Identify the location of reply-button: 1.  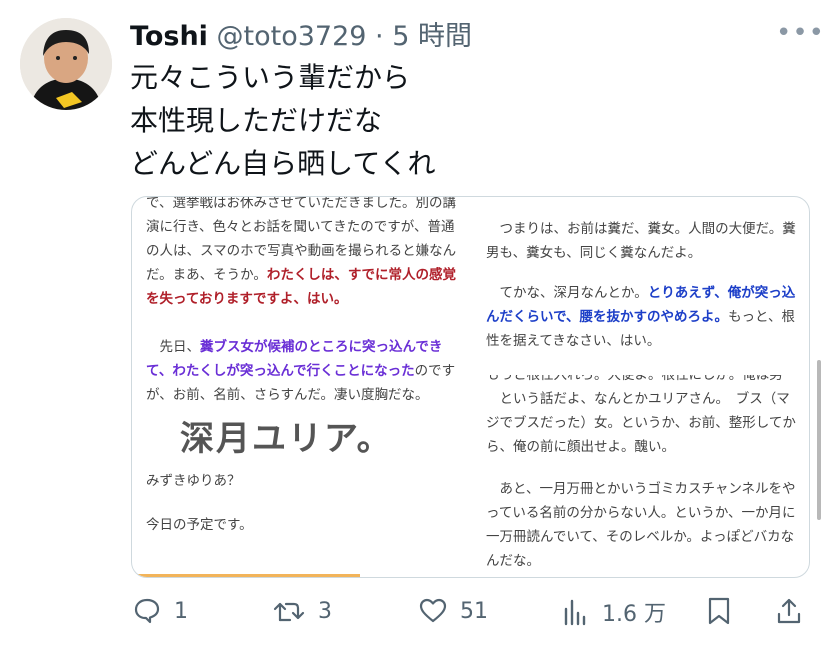
(160, 611).